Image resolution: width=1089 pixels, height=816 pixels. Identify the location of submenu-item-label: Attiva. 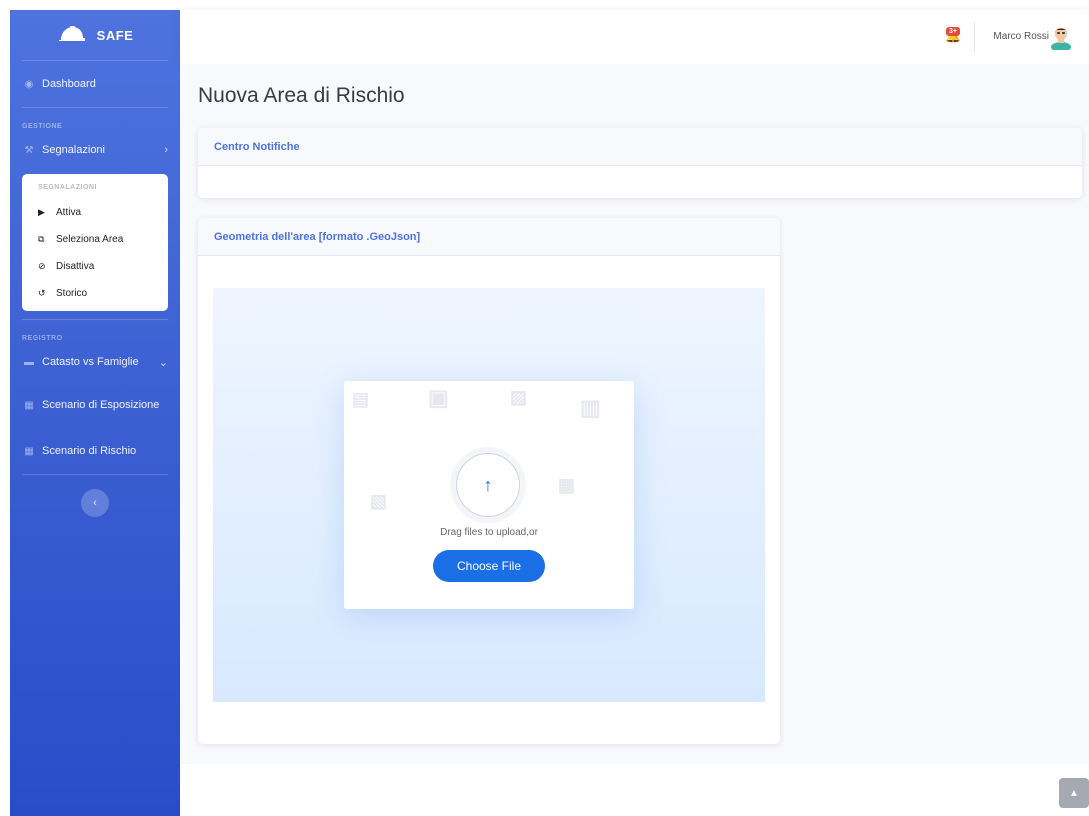
(69, 212).